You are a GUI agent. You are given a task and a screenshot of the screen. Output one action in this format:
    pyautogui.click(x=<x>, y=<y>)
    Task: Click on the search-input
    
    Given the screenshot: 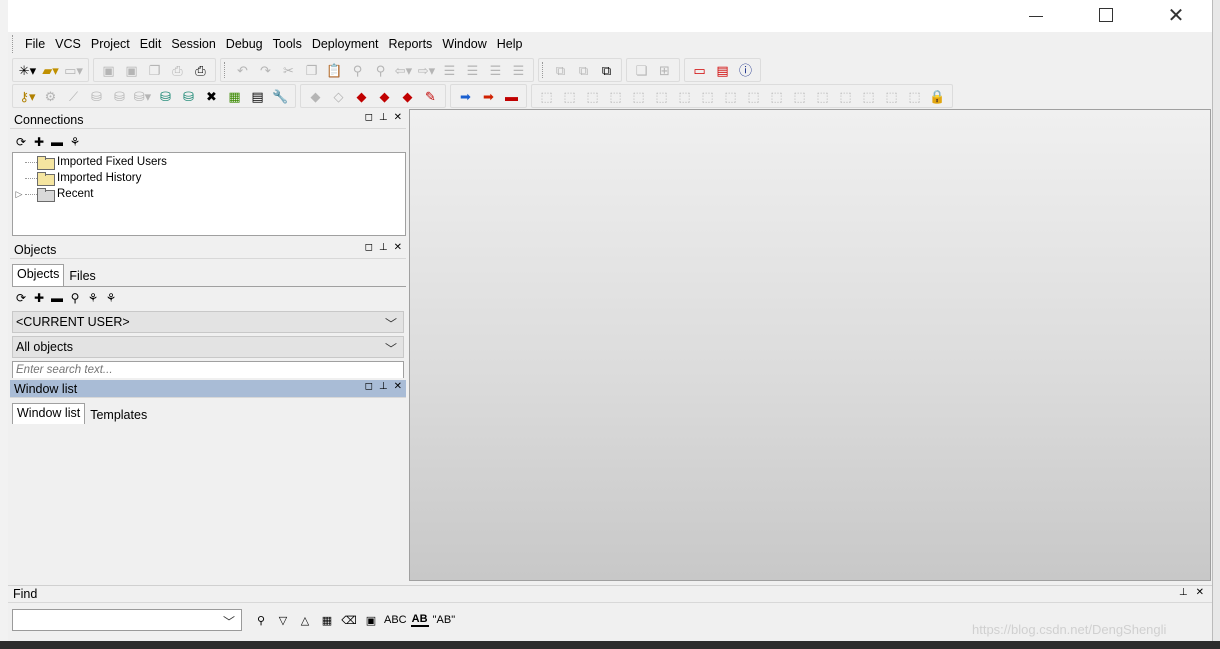 What is the action you would take?
    pyautogui.click(x=208, y=369)
    